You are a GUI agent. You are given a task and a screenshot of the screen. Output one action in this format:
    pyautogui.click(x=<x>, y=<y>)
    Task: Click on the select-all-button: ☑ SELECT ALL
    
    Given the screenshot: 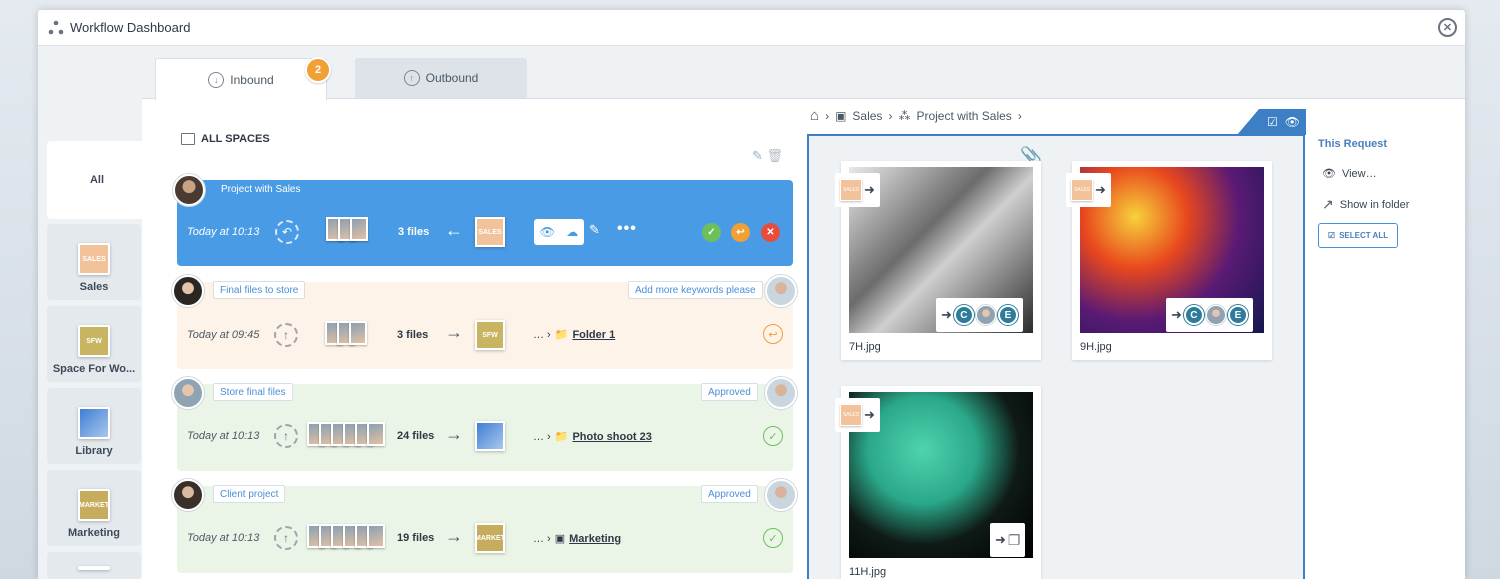 What is the action you would take?
    pyautogui.click(x=1358, y=235)
    